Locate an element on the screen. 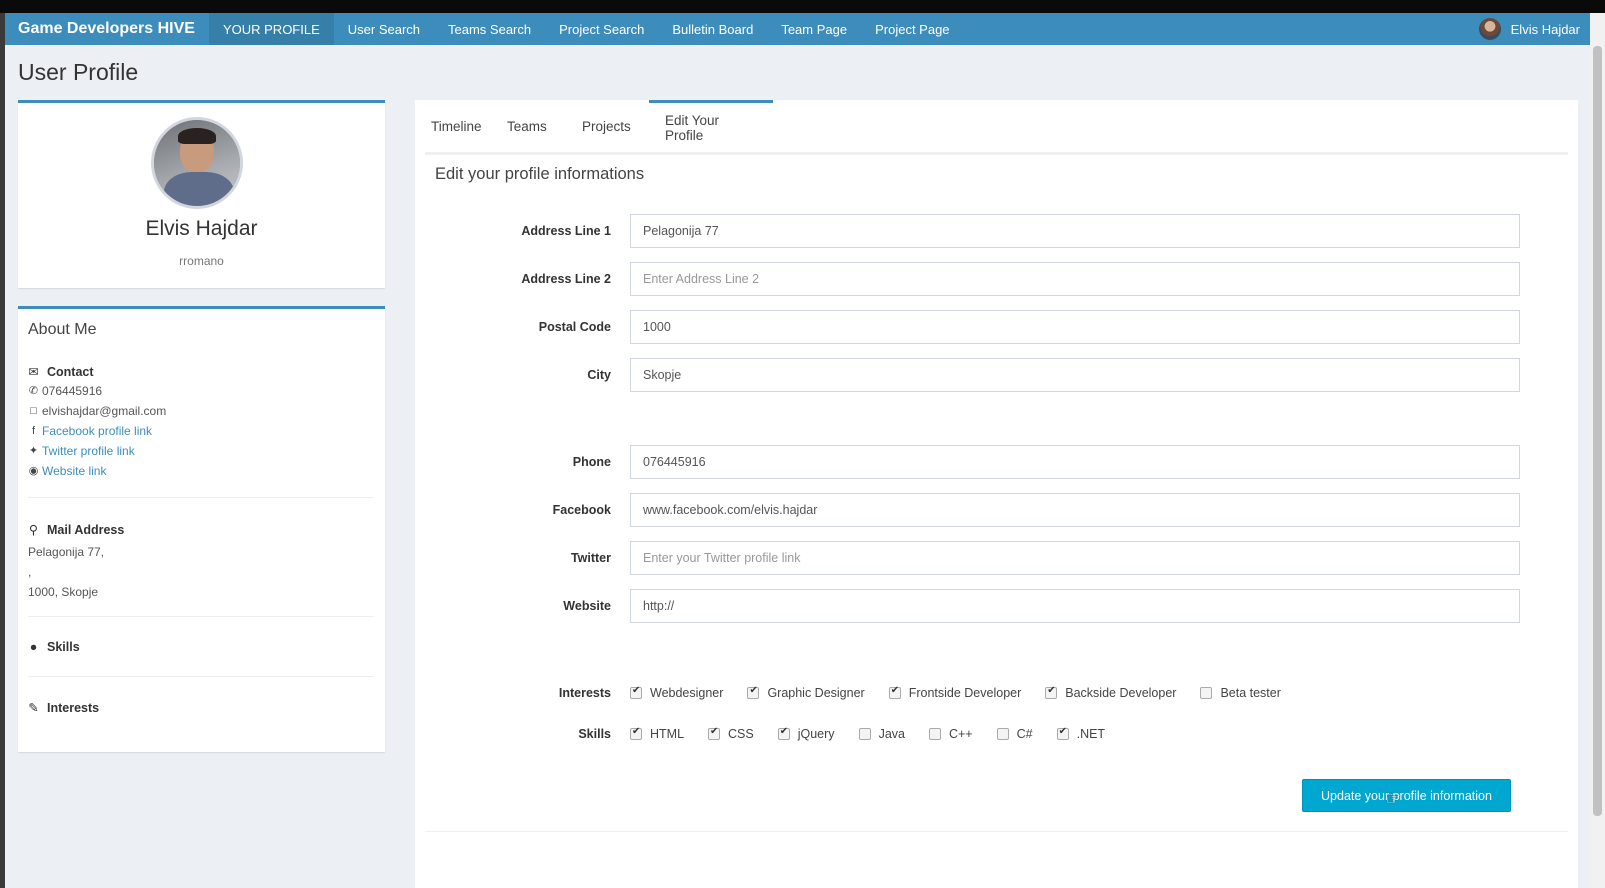  mail-heading: Mail Address is located at coordinates (86, 529).